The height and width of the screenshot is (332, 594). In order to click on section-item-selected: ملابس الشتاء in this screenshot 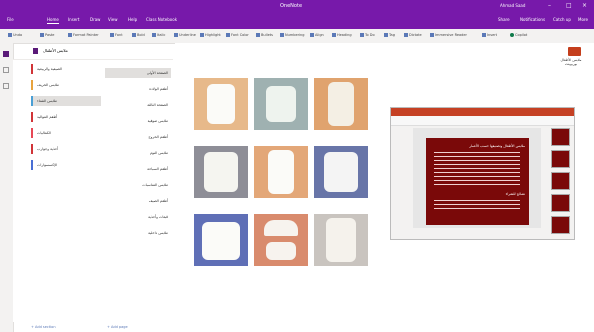, I will do `click(66, 101)`.